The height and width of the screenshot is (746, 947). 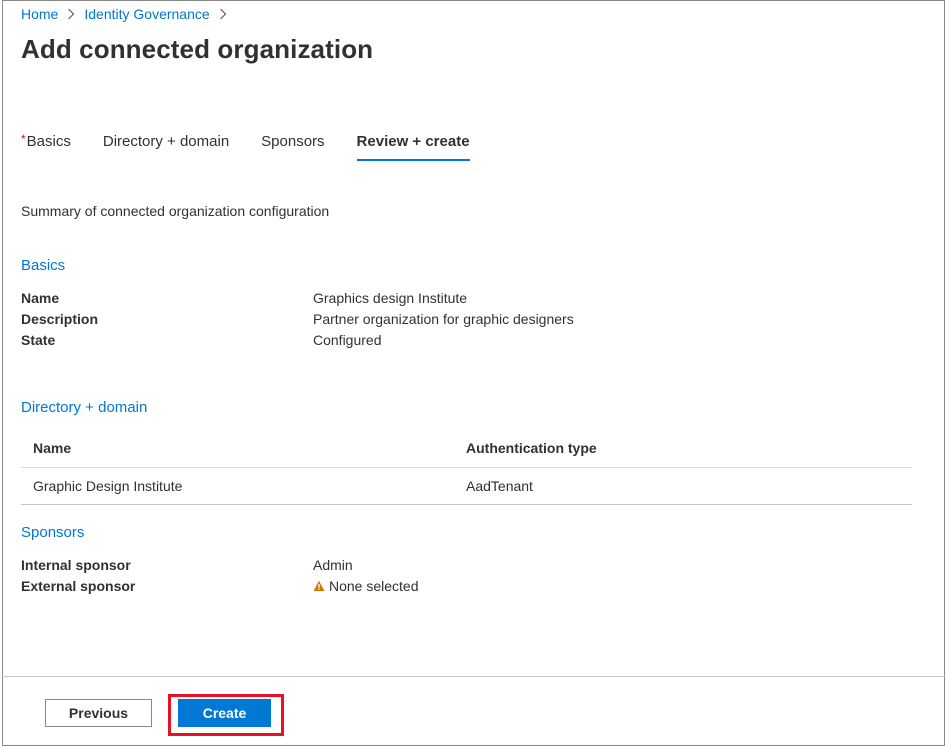 I want to click on directory-domain-heading: Directory + domain, so click(x=84, y=407).